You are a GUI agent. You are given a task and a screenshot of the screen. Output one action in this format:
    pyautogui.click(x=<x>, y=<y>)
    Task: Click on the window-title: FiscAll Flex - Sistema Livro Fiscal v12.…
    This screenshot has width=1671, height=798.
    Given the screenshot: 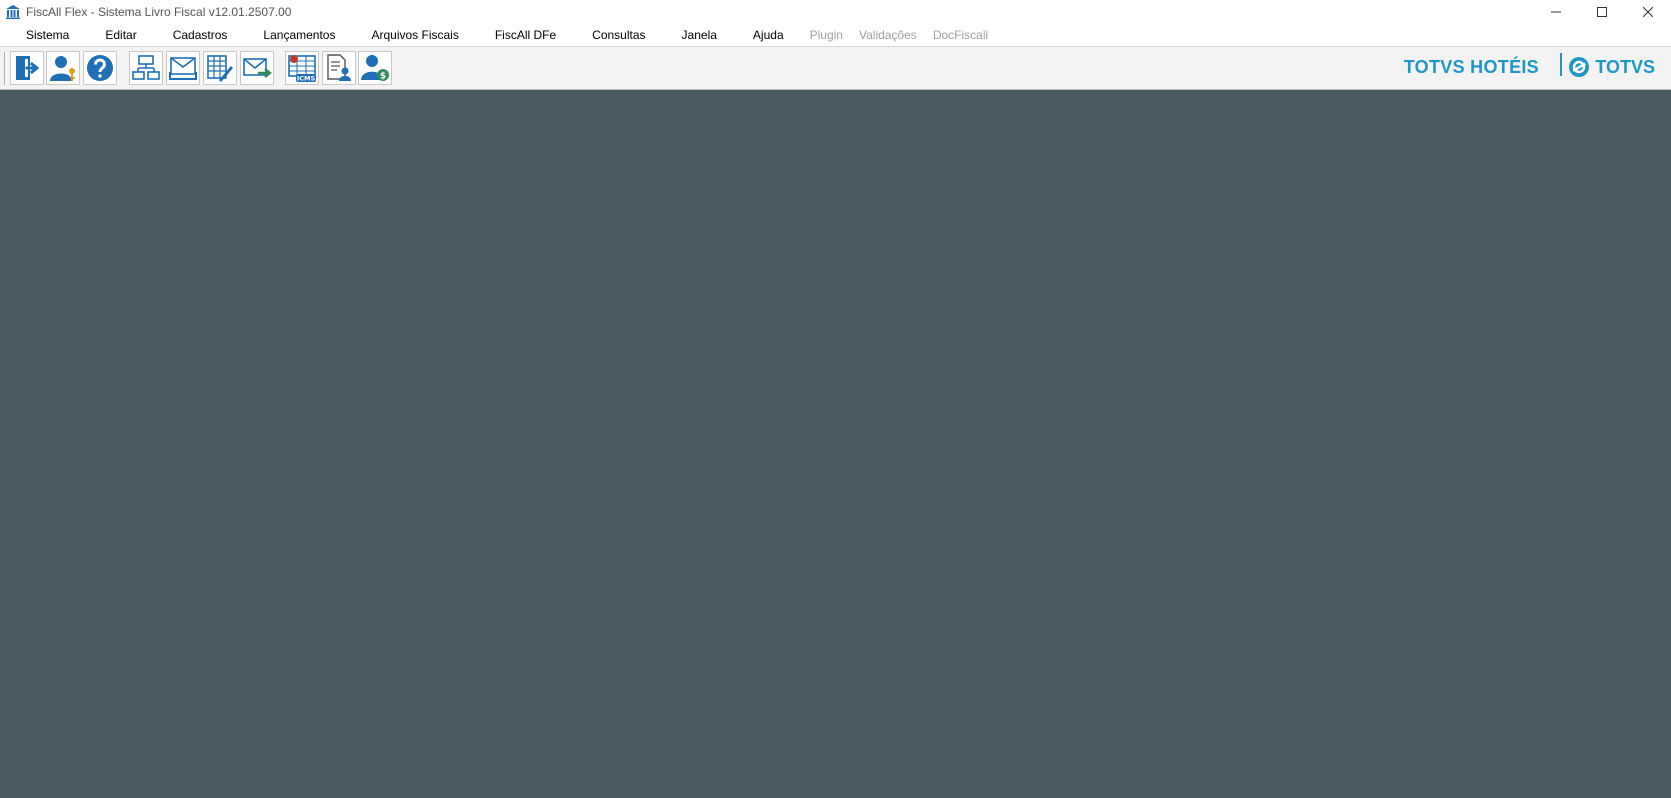 What is the action you would take?
    pyautogui.click(x=159, y=12)
    